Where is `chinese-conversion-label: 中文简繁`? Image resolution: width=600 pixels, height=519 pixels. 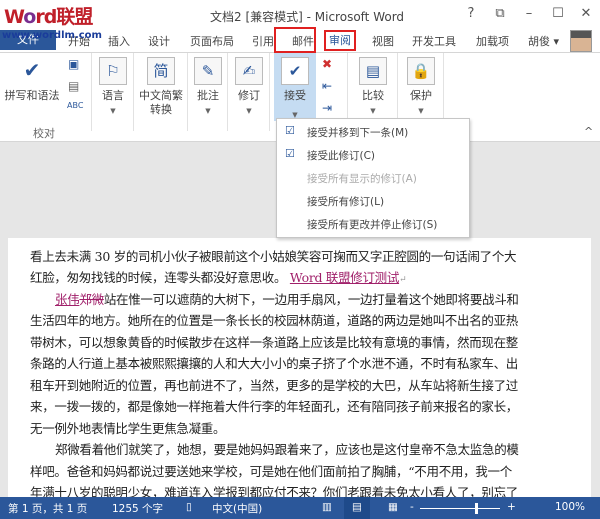
chinese-conversion-label: 中文简繁 is located at coordinates (161, 95).